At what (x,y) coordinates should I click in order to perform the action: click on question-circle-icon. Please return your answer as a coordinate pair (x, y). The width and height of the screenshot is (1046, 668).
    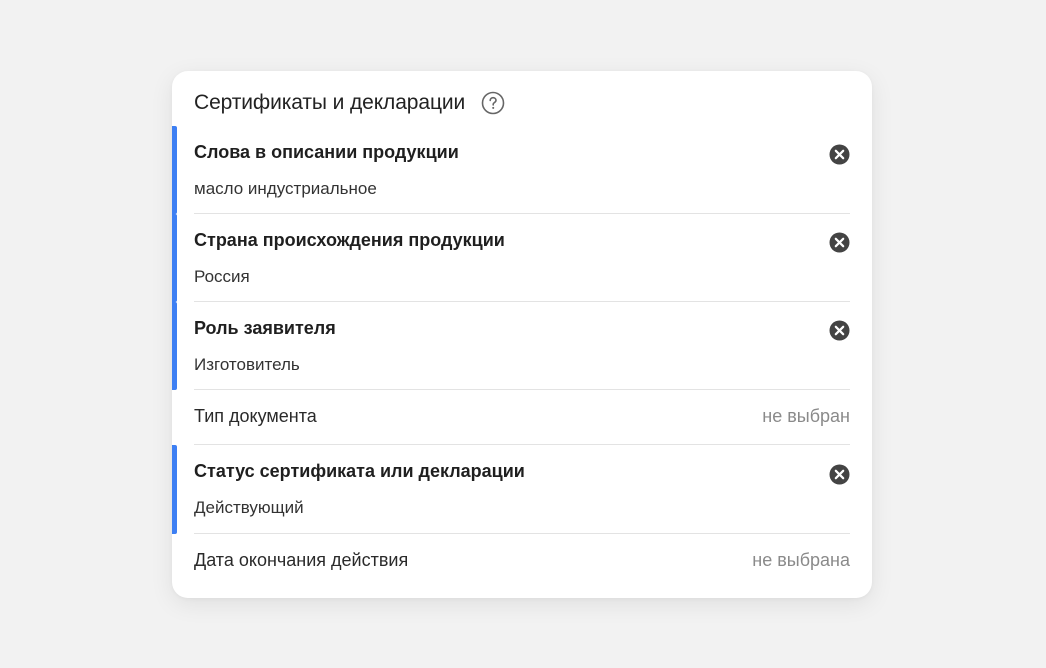
    Looking at the image, I should click on (493, 103).